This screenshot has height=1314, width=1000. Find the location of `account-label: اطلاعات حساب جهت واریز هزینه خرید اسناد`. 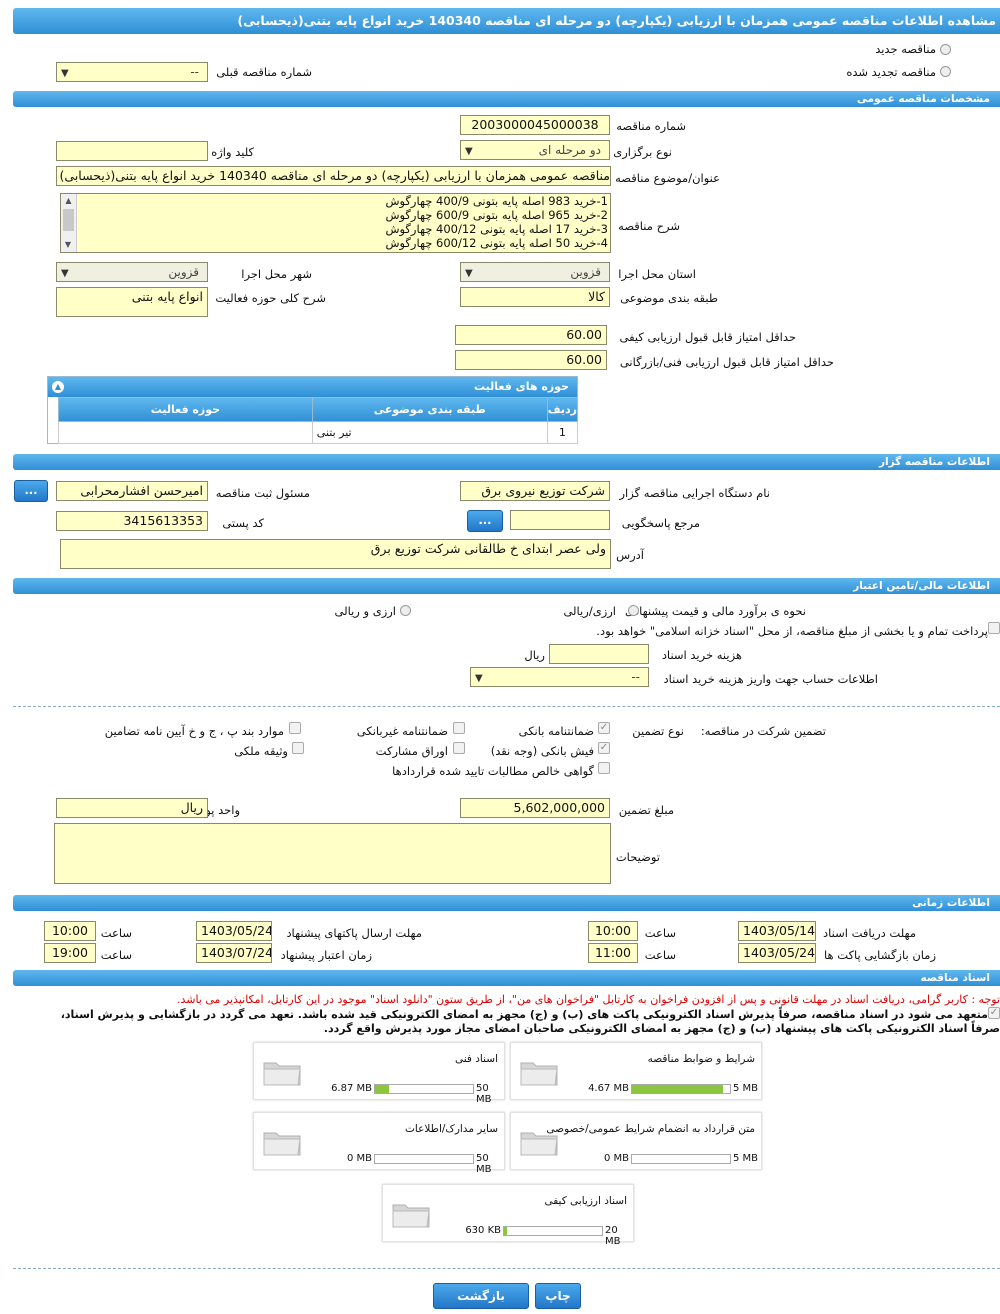

account-label: اطلاعات حساب جهت واریز هزینه خرید اسناد is located at coordinates (770, 679).